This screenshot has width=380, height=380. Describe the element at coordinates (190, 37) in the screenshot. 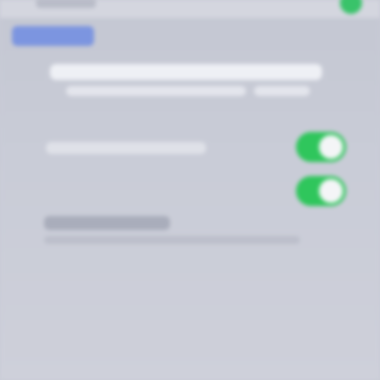

I see `navigation-bar` at that location.